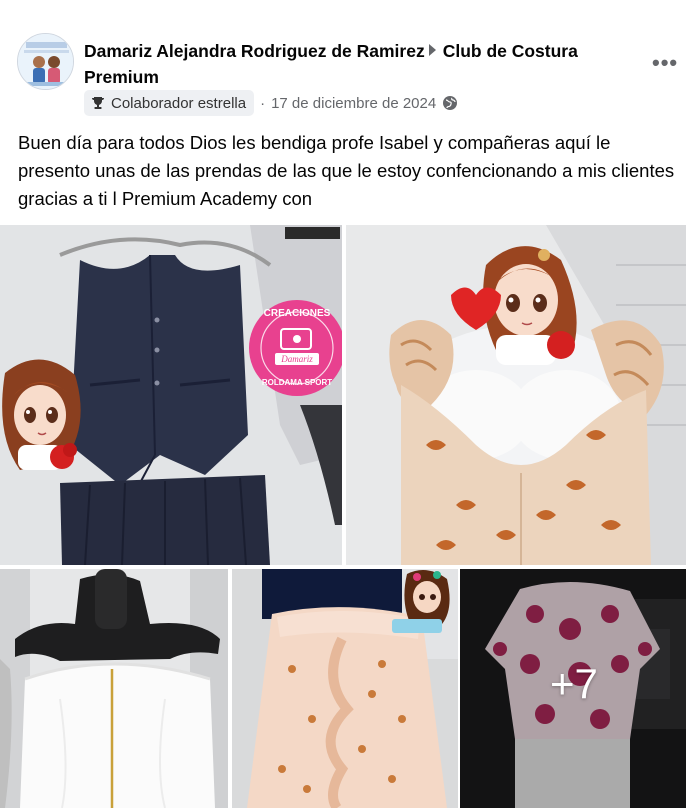 This screenshot has width=686, height=808. What do you see at coordinates (353, 103) in the screenshot?
I see `post-date: 17 de diciembre de 2024` at bounding box center [353, 103].